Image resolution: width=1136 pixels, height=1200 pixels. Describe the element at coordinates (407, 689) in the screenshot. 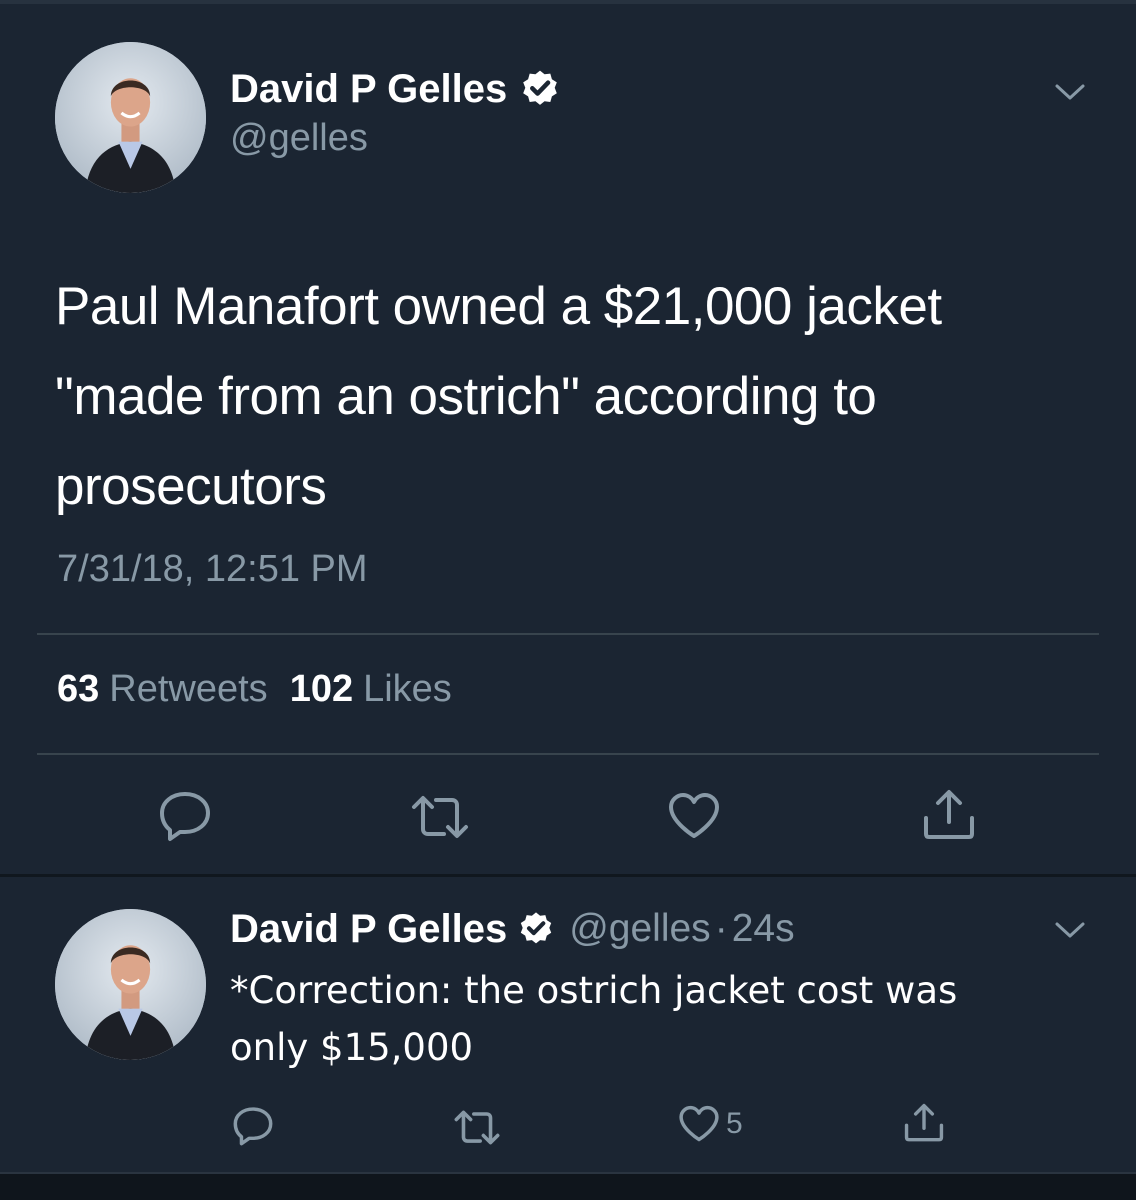

I see `likes-label: Likes` at that location.